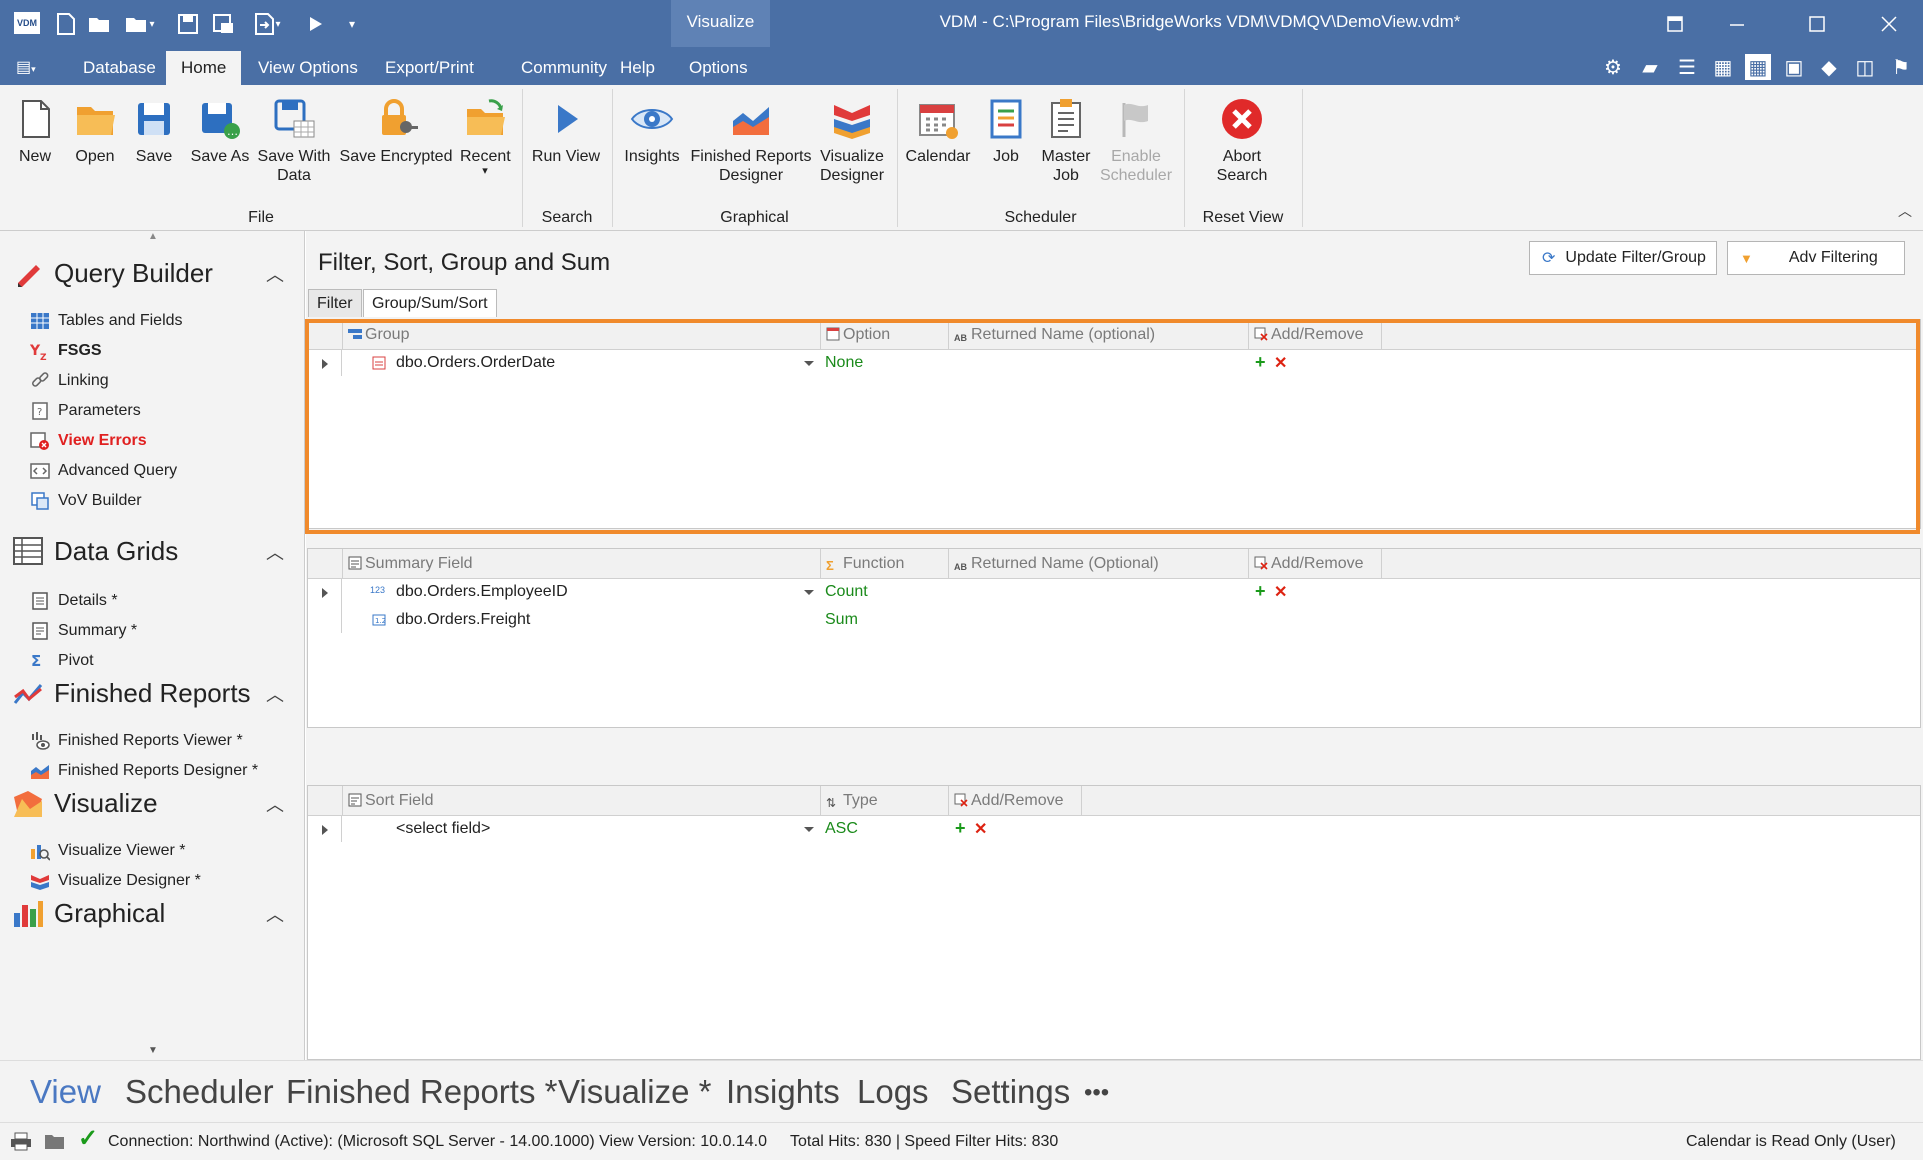 The width and height of the screenshot is (1923, 1160). I want to click on table-row: dbo.Orders.OrderDate None + ✕, so click(1114, 364).